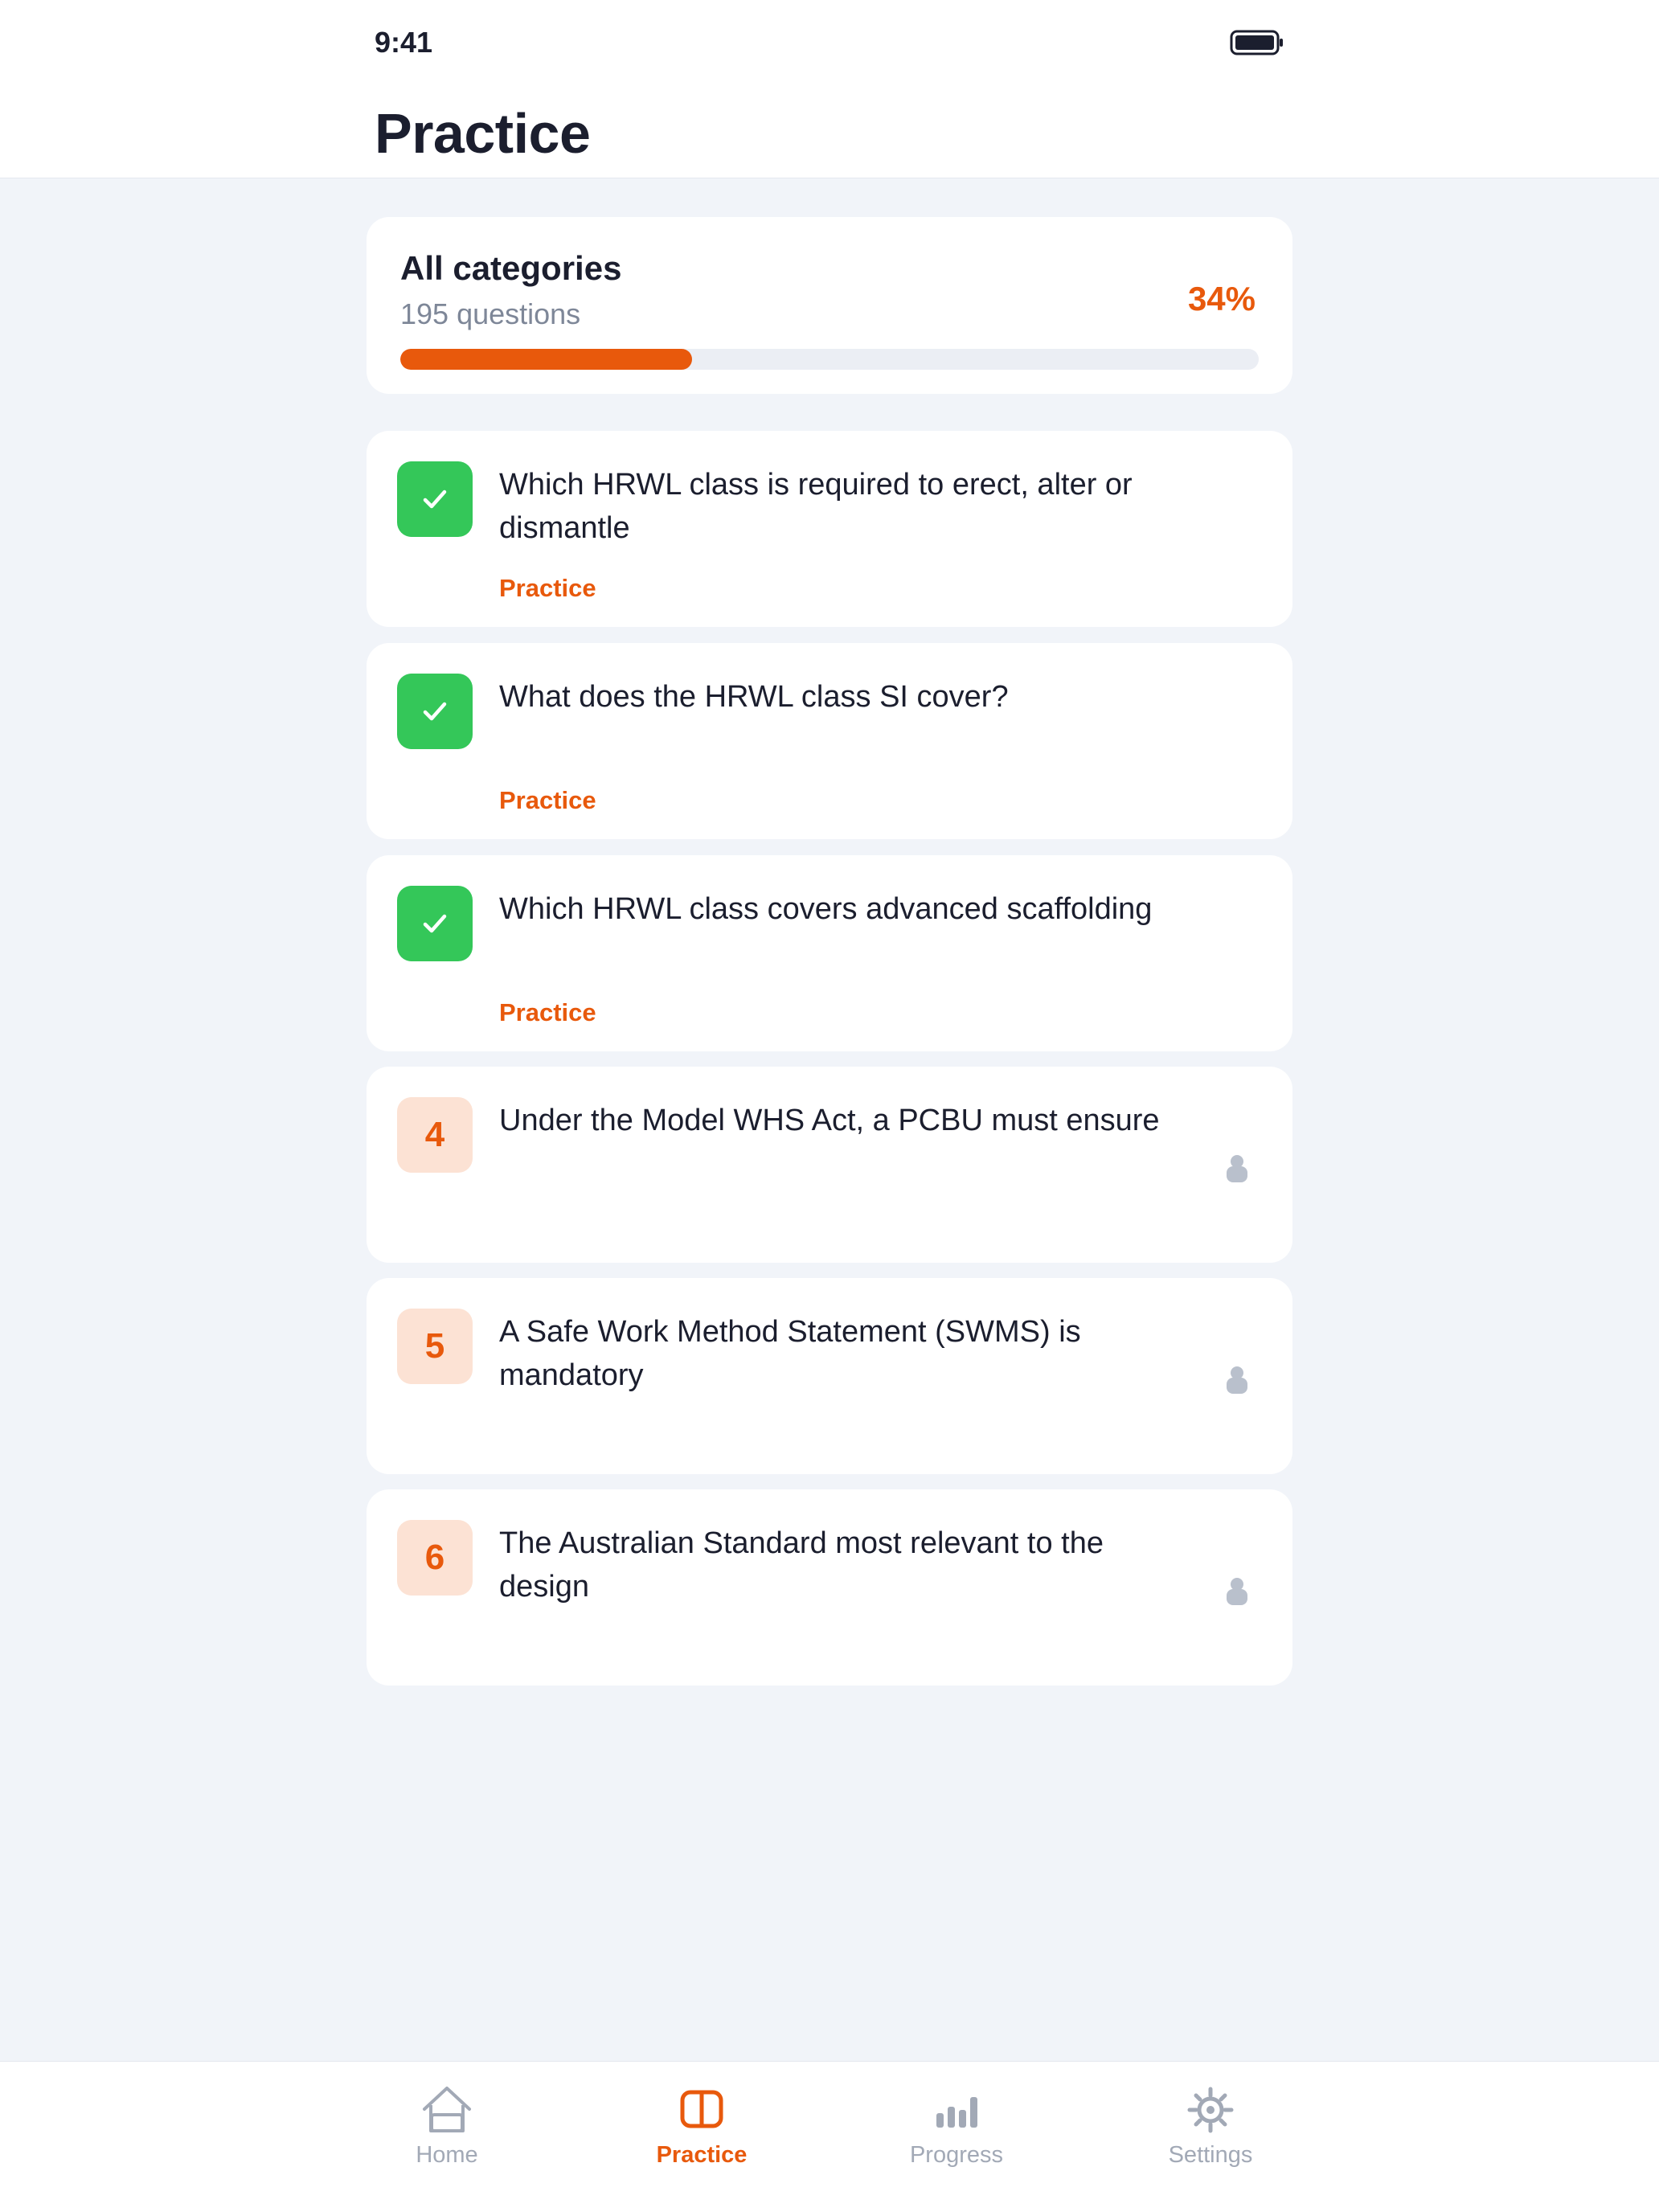  Describe the element at coordinates (956, 2155) in the screenshot. I see `tab-label: Progress` at that location.